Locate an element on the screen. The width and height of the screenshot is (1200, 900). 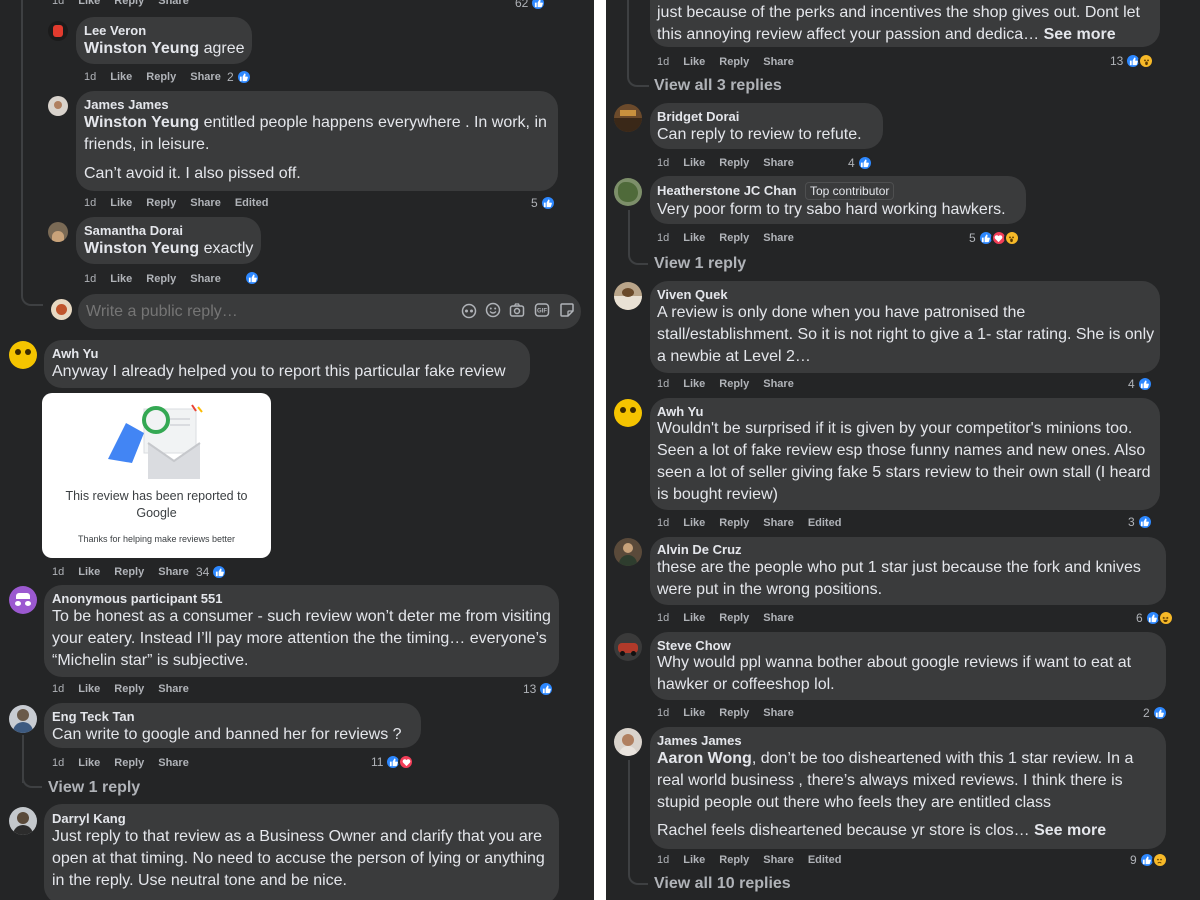
commenter-name: Viven Quek is located at coordinates (692, 294).